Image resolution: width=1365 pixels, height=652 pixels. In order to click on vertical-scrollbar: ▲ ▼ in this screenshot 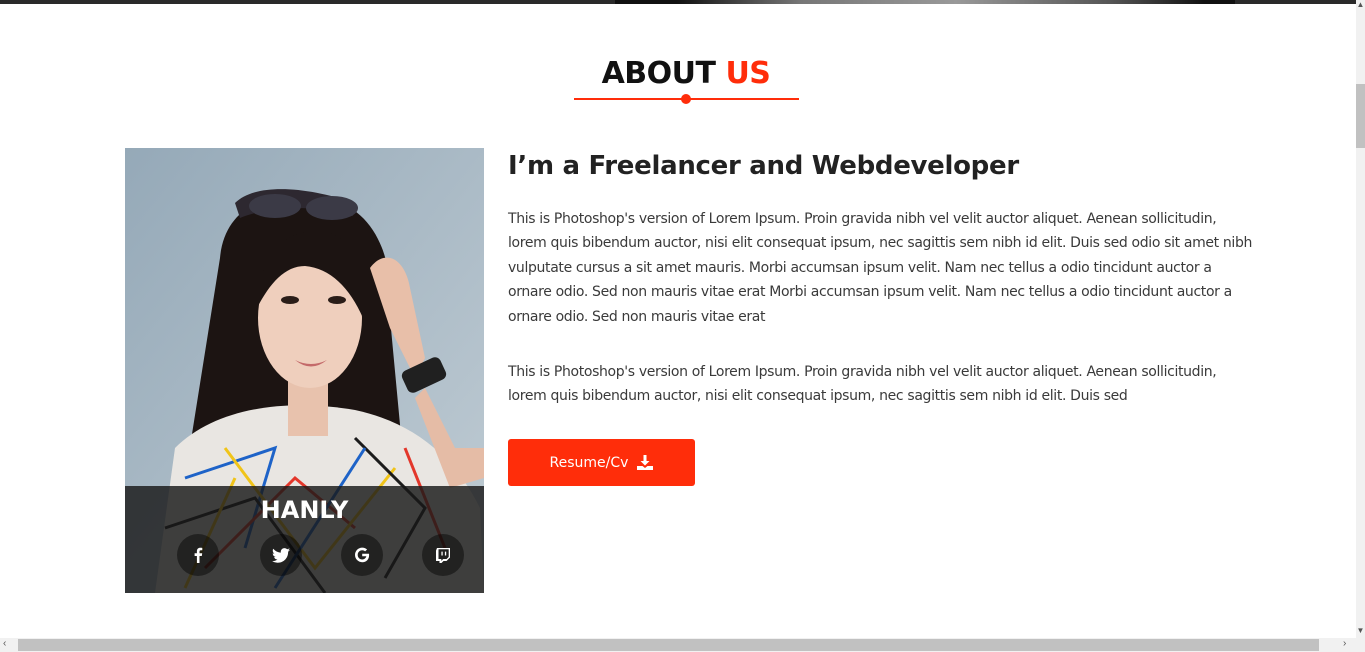, I will do `click(1360, 319)`.